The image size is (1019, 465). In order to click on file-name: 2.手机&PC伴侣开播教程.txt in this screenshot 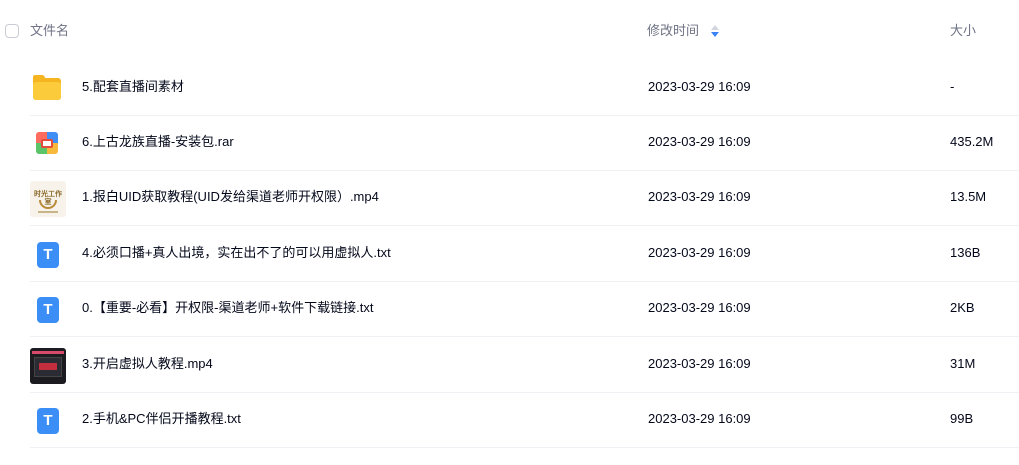, I will do `click(161, 419)`.